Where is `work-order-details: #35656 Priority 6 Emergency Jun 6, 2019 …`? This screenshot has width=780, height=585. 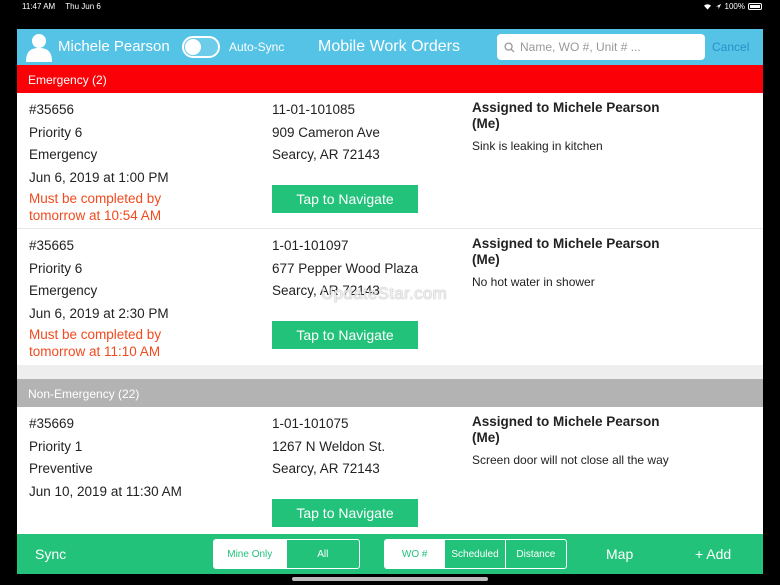
work-order-details: #35656 Priority 6 Emergency Jun 6, 2019 … is located at coordinates (144, 162).